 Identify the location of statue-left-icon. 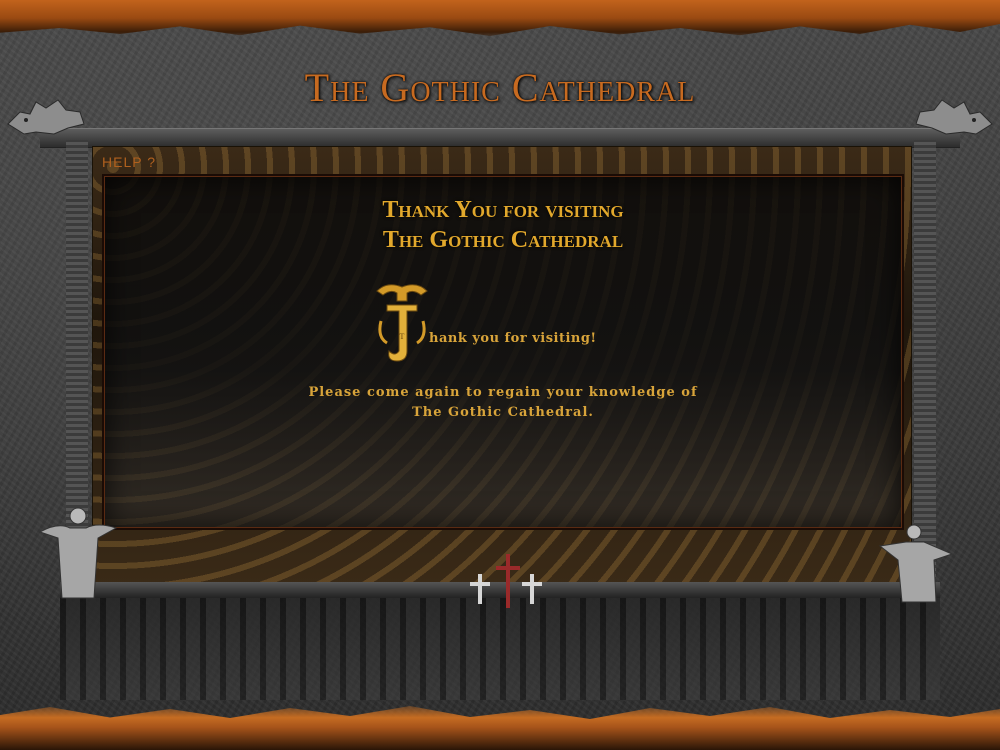
(78, 553).